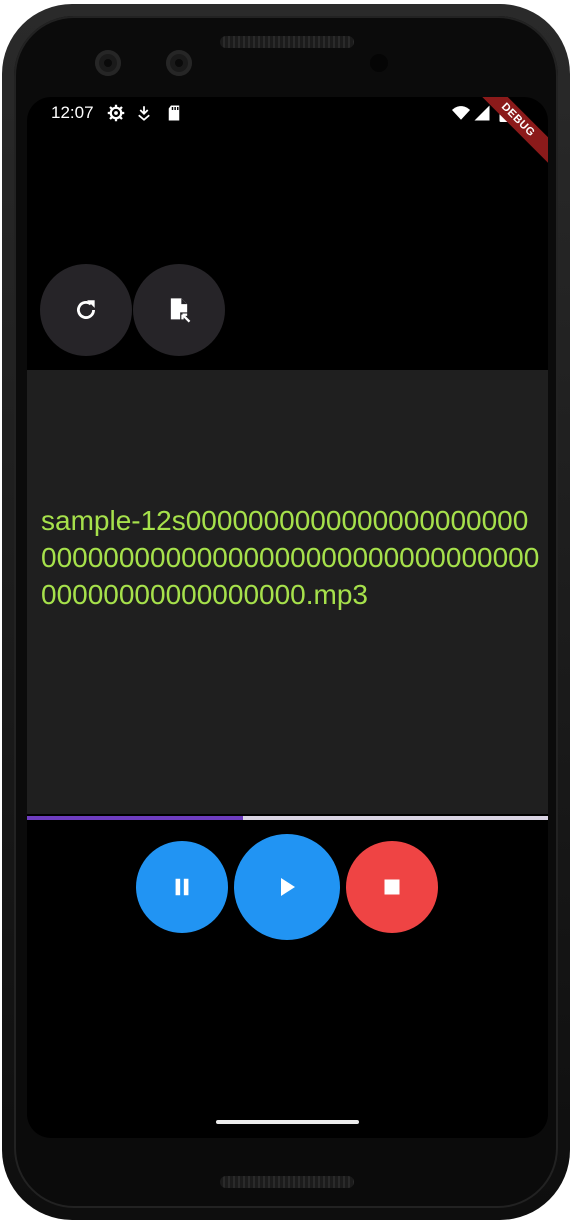 The height and width of the screenshot is (1222, 572). Describe the element at coordinates (287, 818) in the screenshot. I see `playback-progress-bar` at that location.